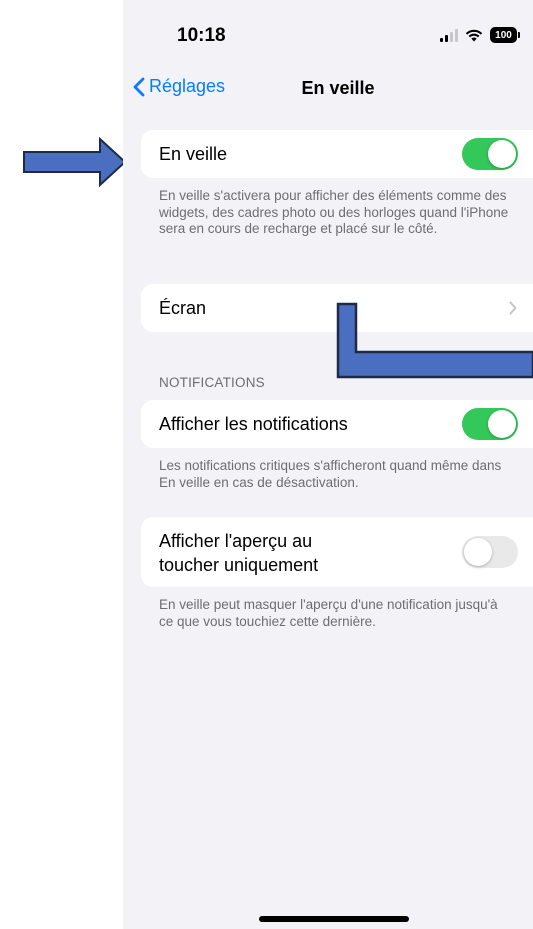  I want to click on navigation-bar: Réglages En veille, so click(328, 90).